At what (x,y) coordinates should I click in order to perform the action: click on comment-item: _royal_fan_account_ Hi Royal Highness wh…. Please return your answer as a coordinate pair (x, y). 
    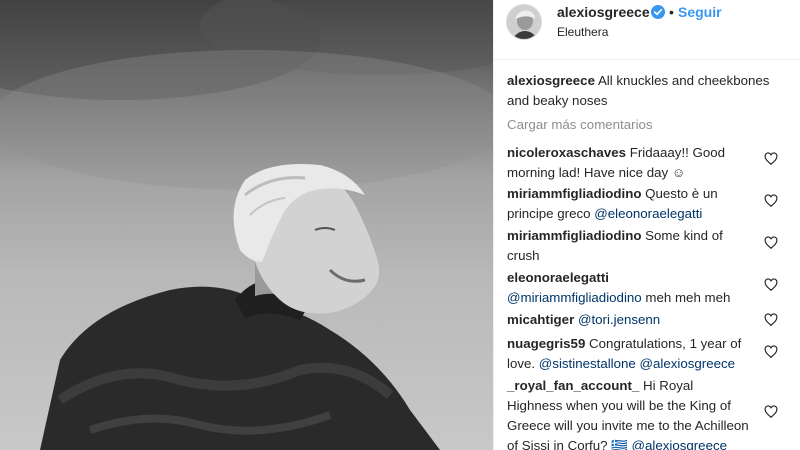
    Looking at the image, I should click on (629, 413).